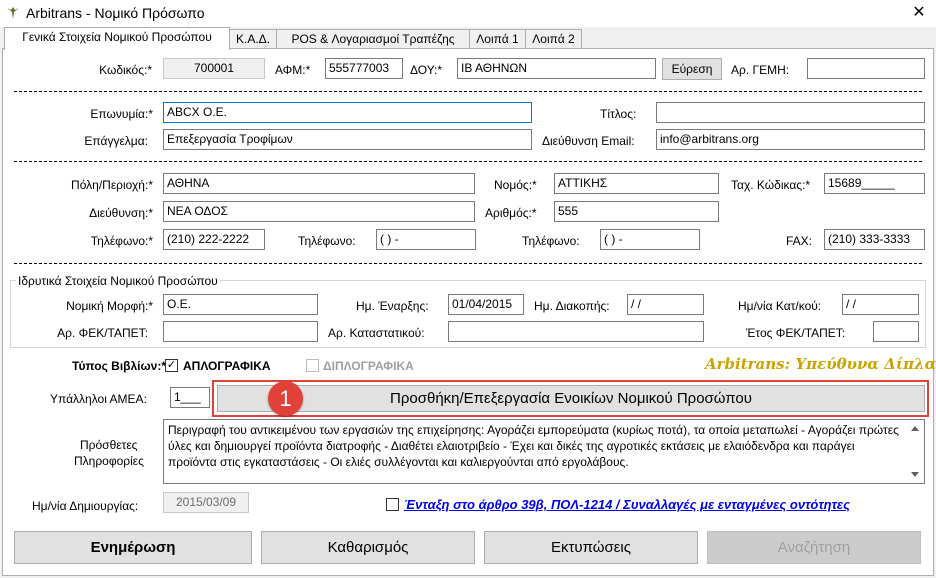  What do you see at coordinates (515, 185) in the screenshot?
I see `prefecture-label: Νομός:*` at bounding box center [515, 185].